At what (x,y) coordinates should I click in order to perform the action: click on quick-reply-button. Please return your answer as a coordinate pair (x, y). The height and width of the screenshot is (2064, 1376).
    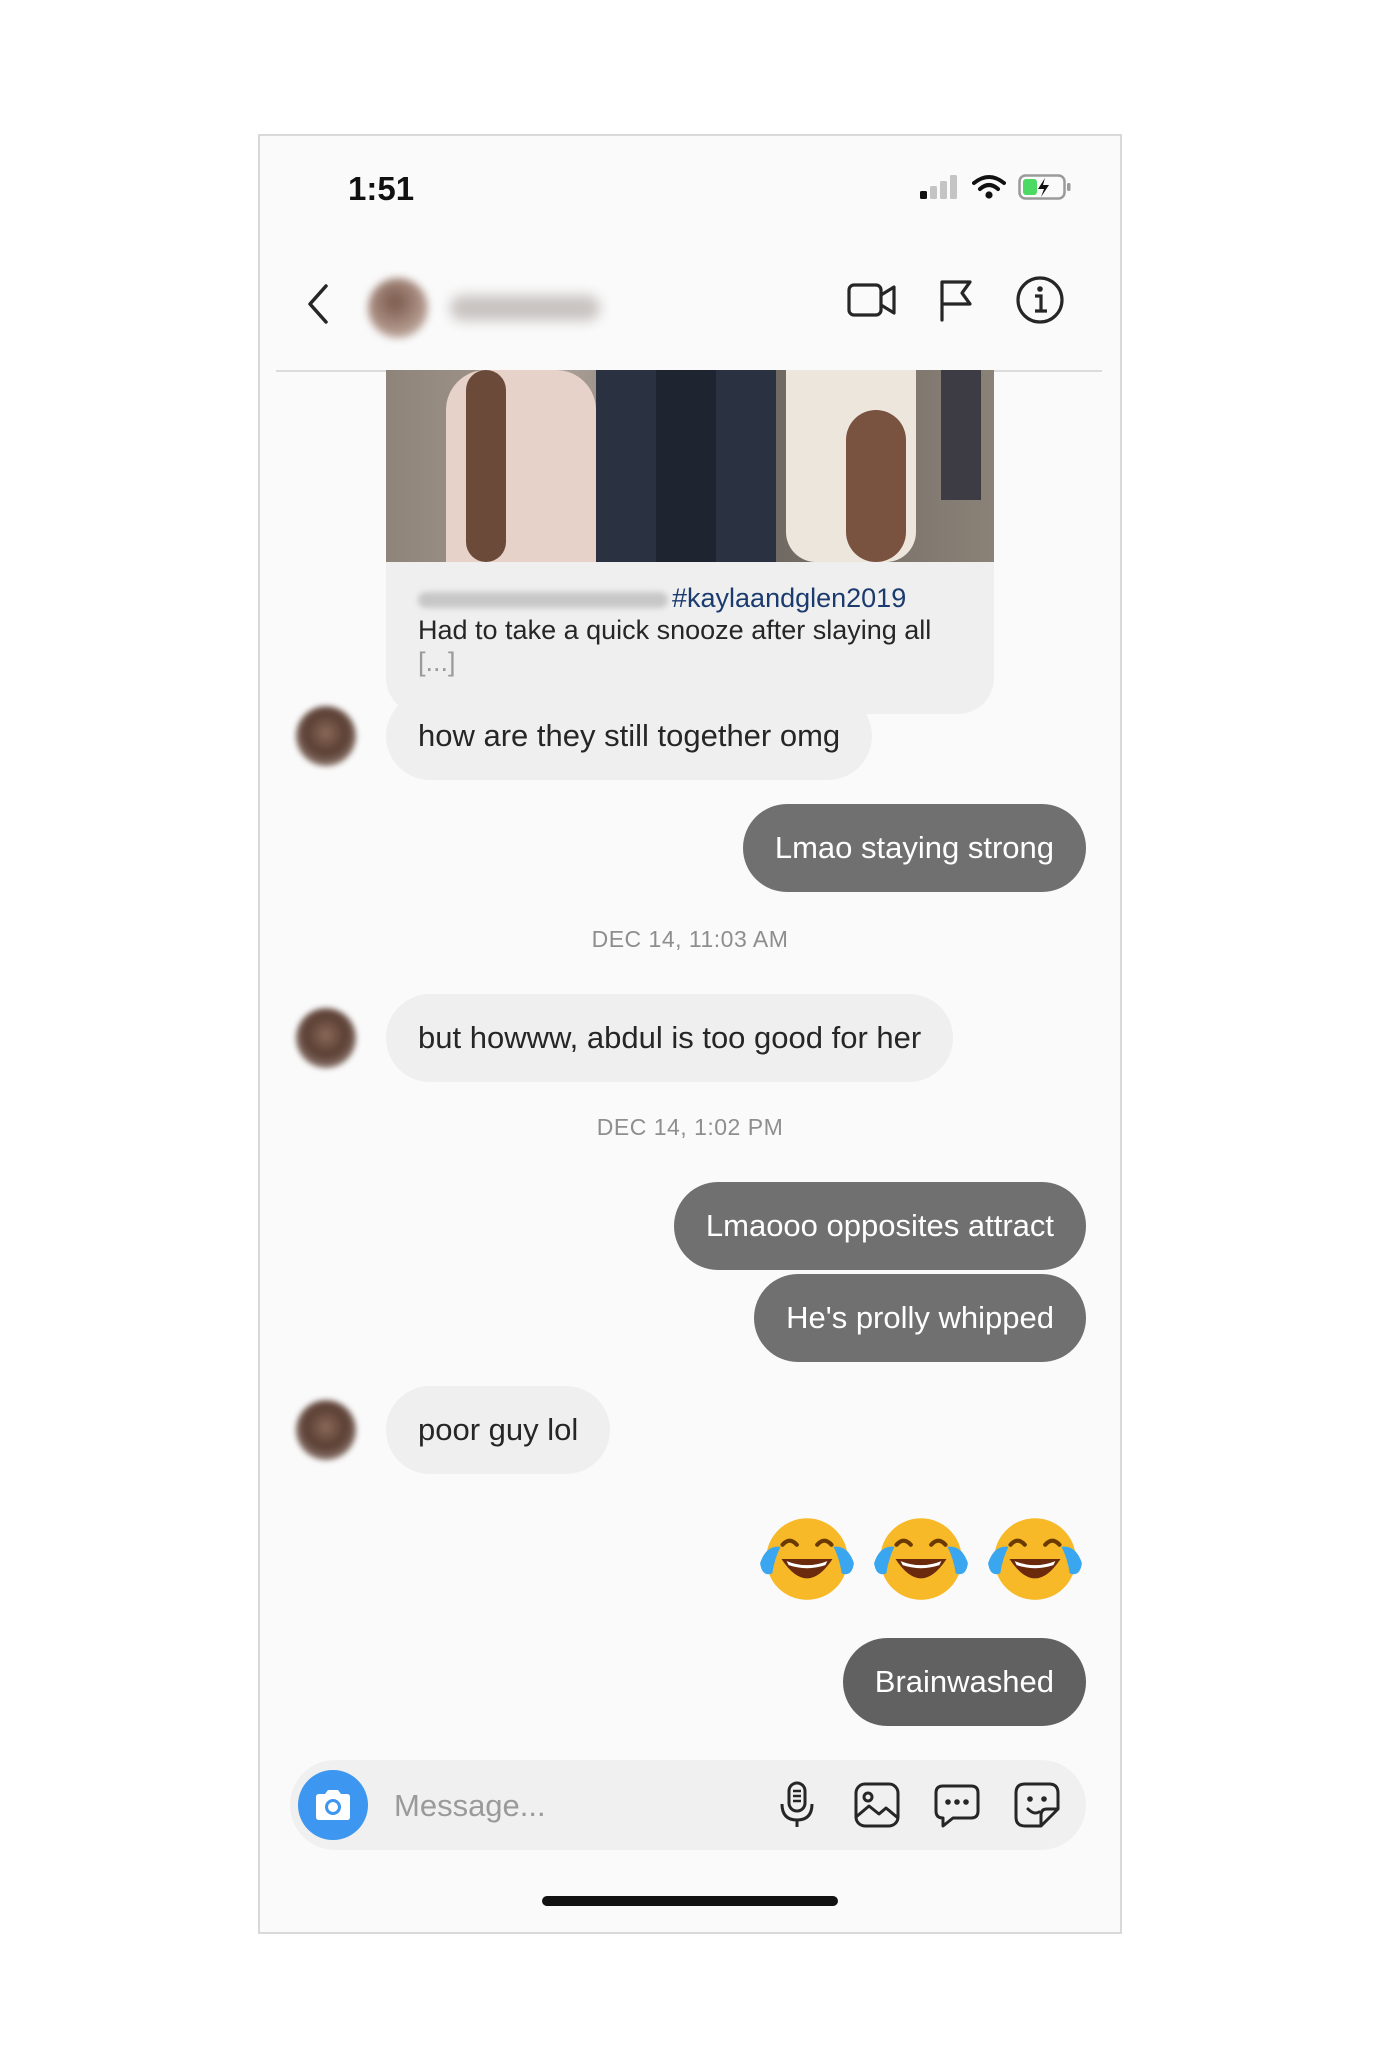
    Looking at the image, I should click on (957, 1805).